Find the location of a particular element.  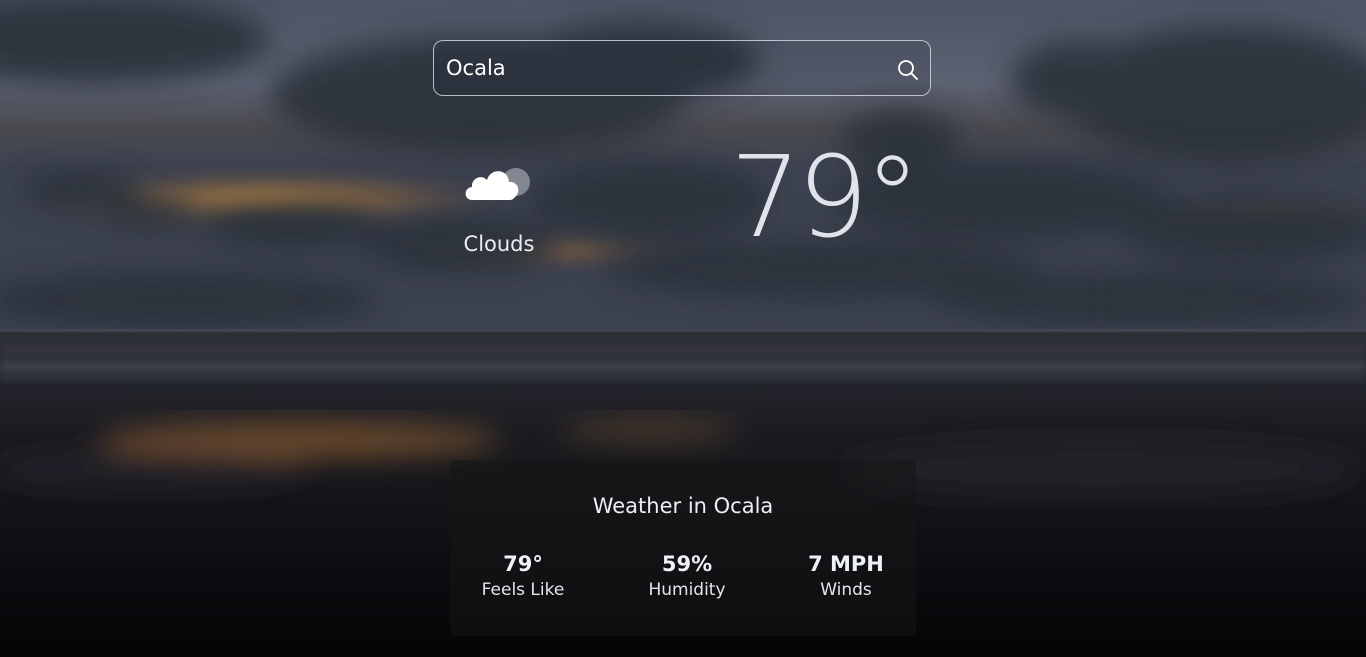

cloud-icon is located at coordinates (497, 184).